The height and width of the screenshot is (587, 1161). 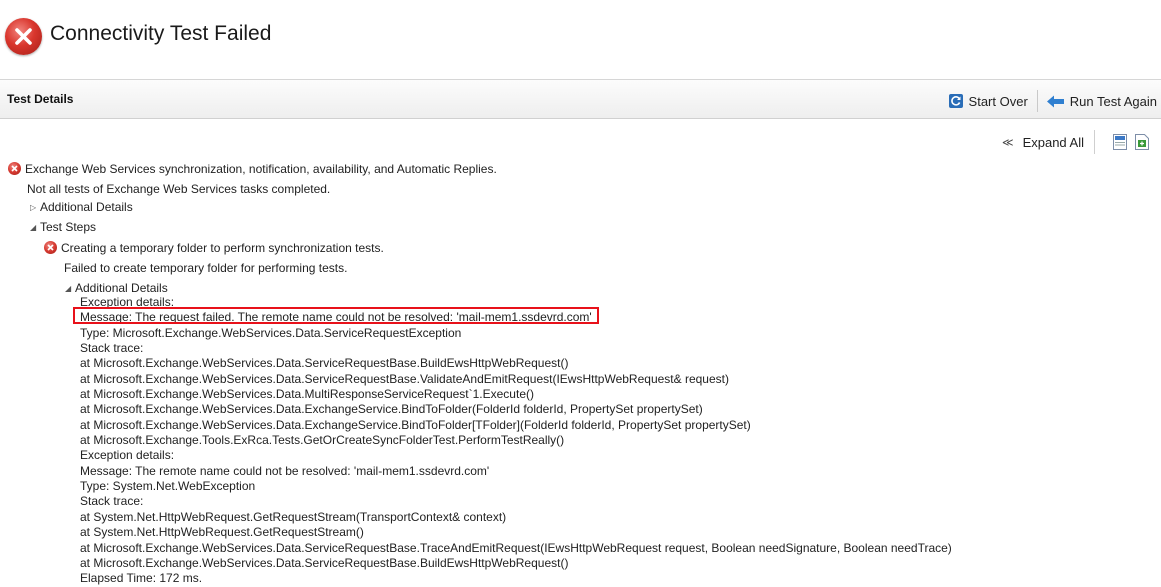 I want to click on detail-line: Exception details:, so click(x=127, y=455).